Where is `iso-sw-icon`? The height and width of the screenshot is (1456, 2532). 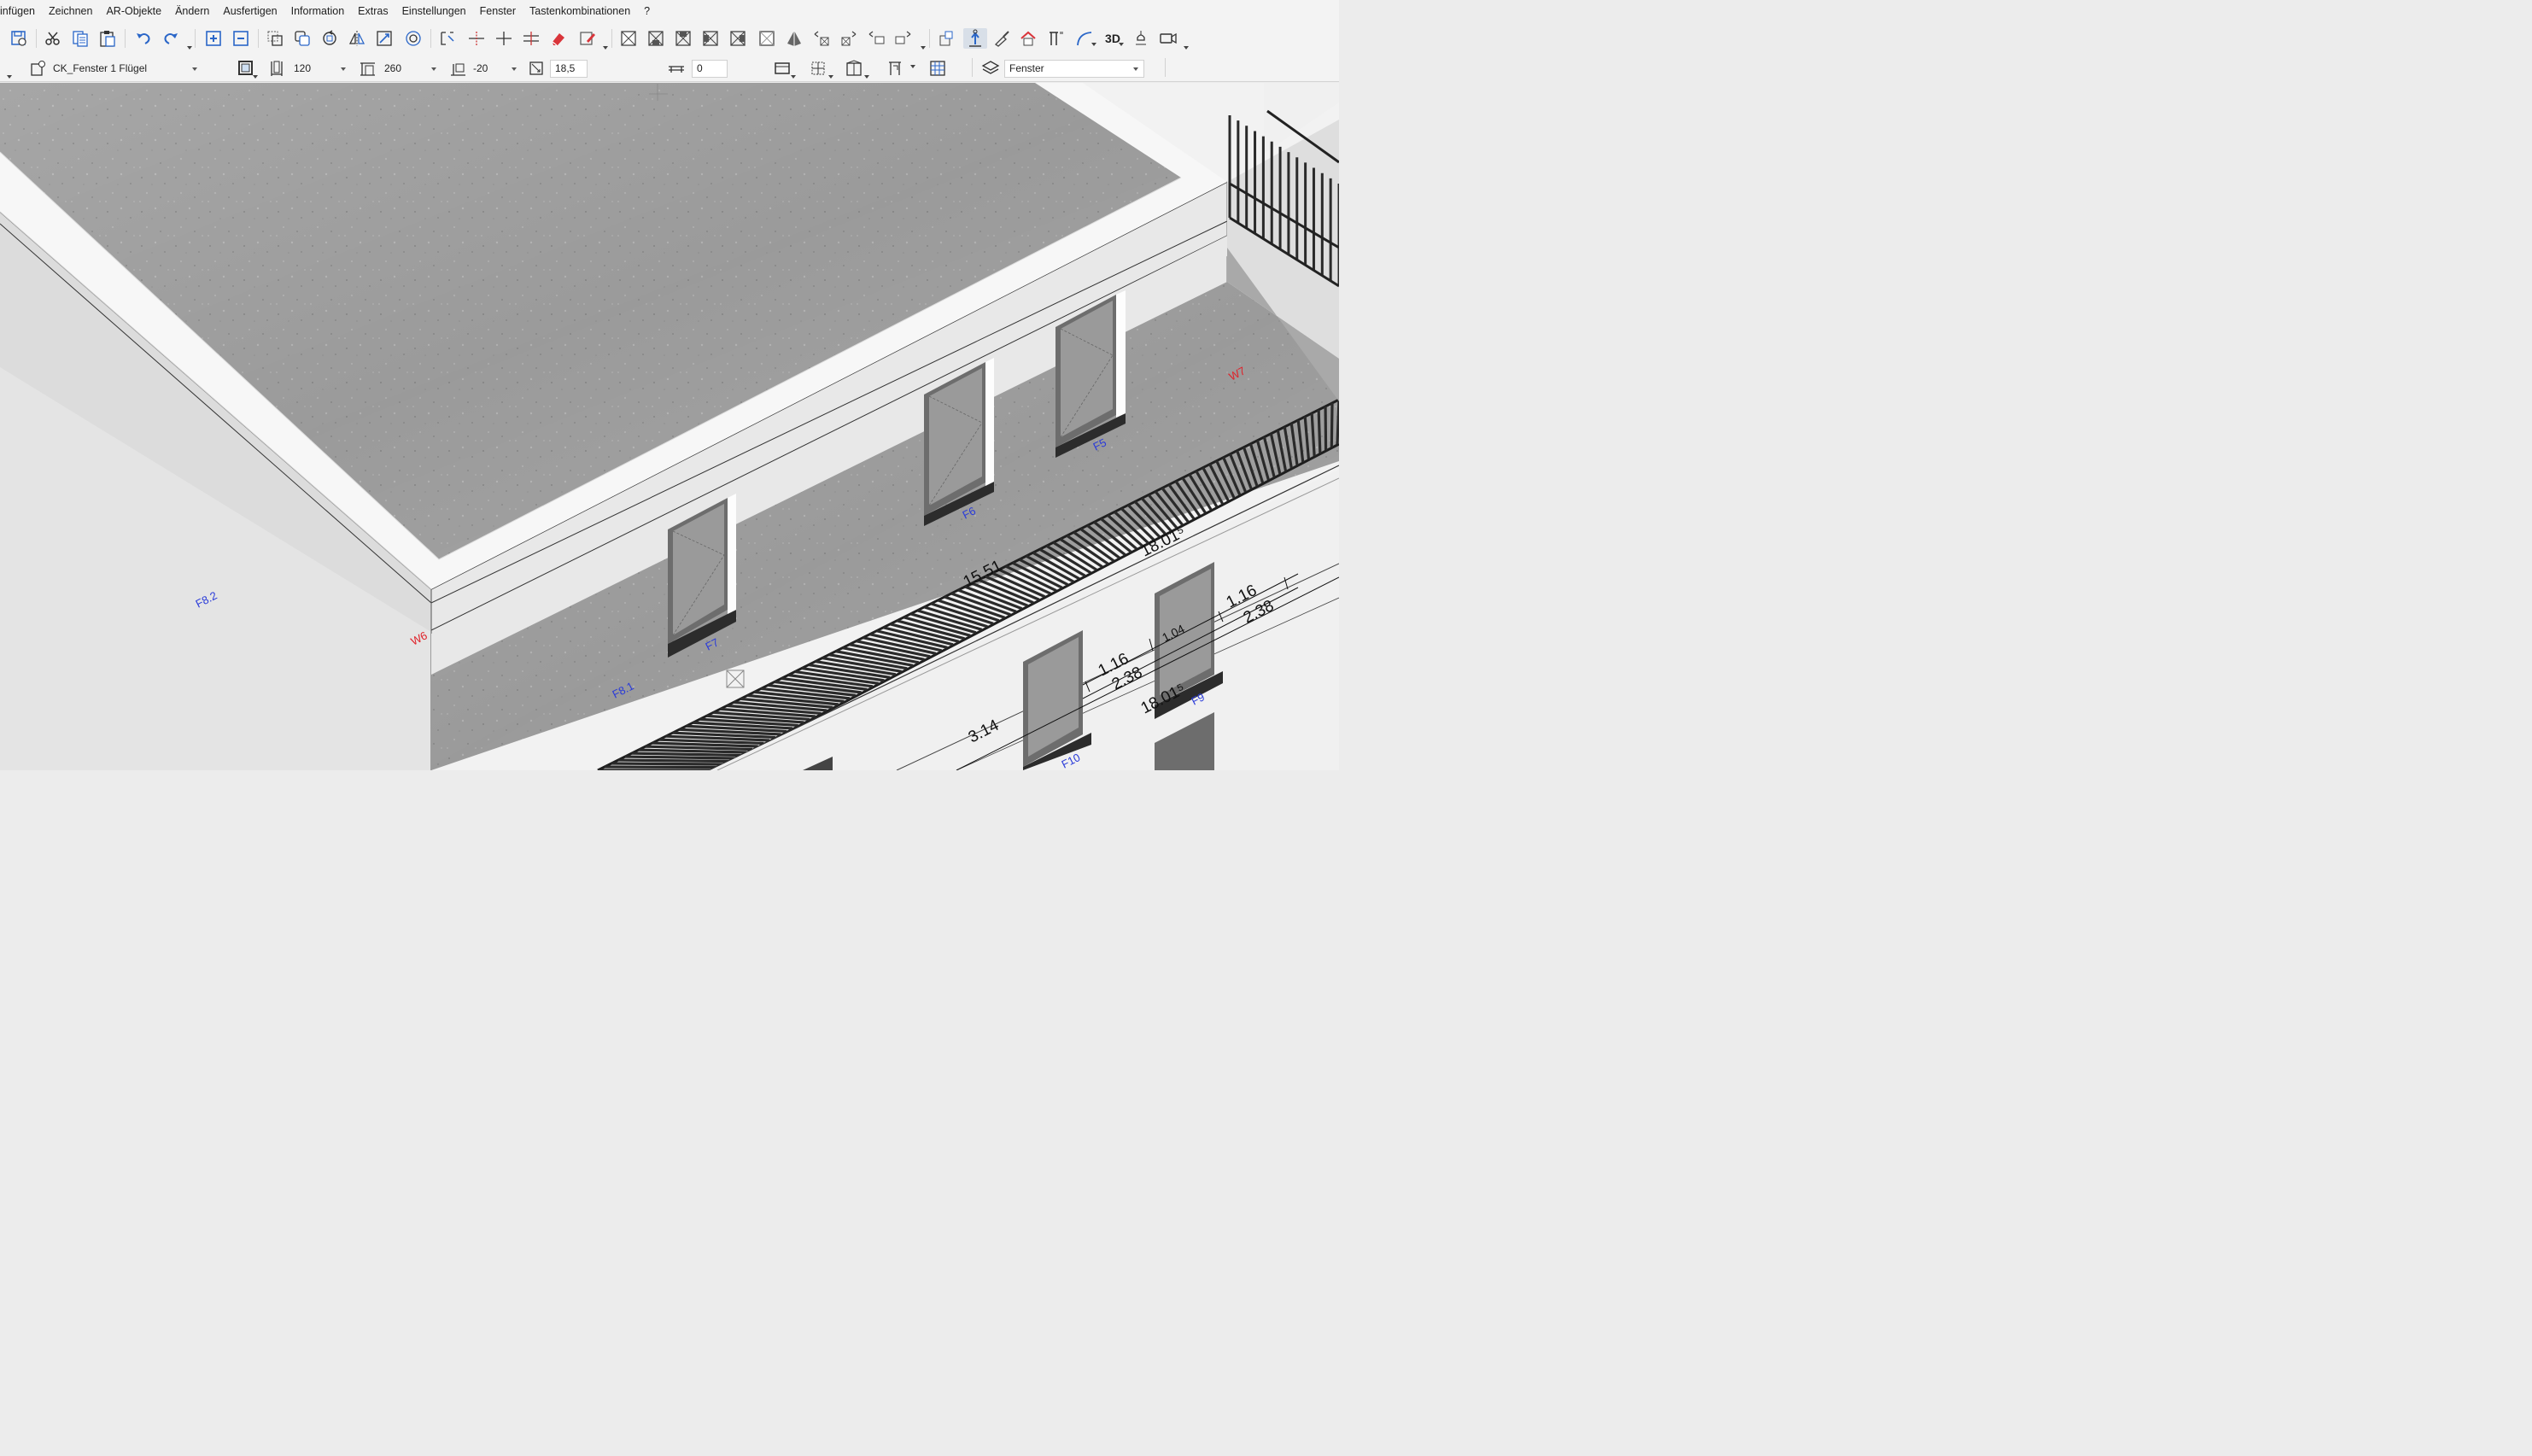 iso-sw-icon is located at coordinates (821, 39).